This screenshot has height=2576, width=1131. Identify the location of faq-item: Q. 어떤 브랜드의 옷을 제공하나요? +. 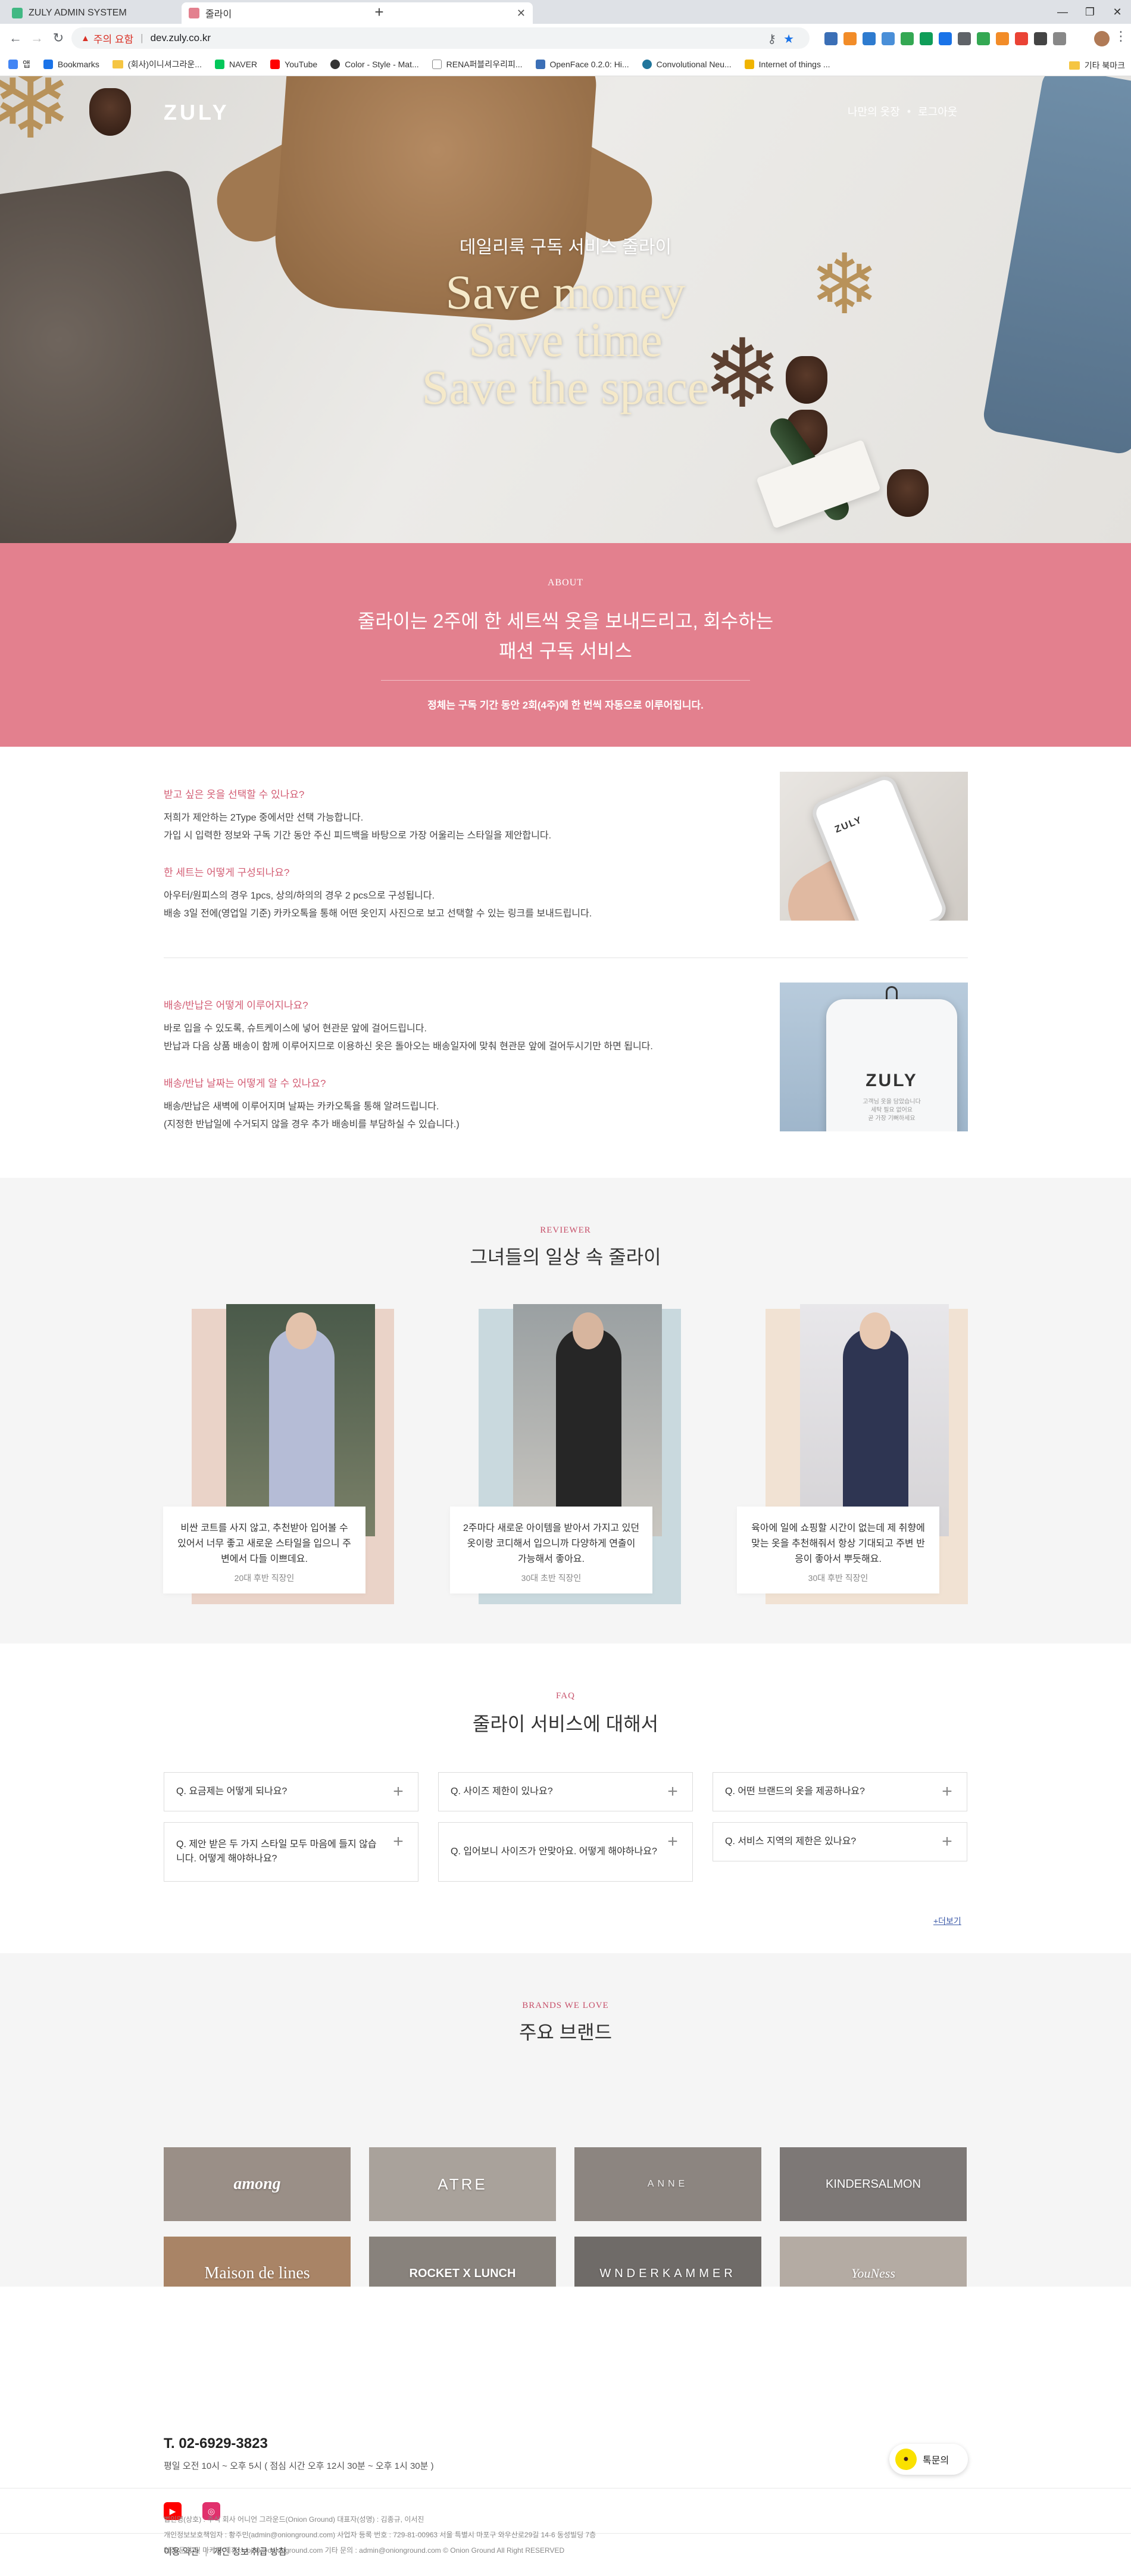
(840, 1791).